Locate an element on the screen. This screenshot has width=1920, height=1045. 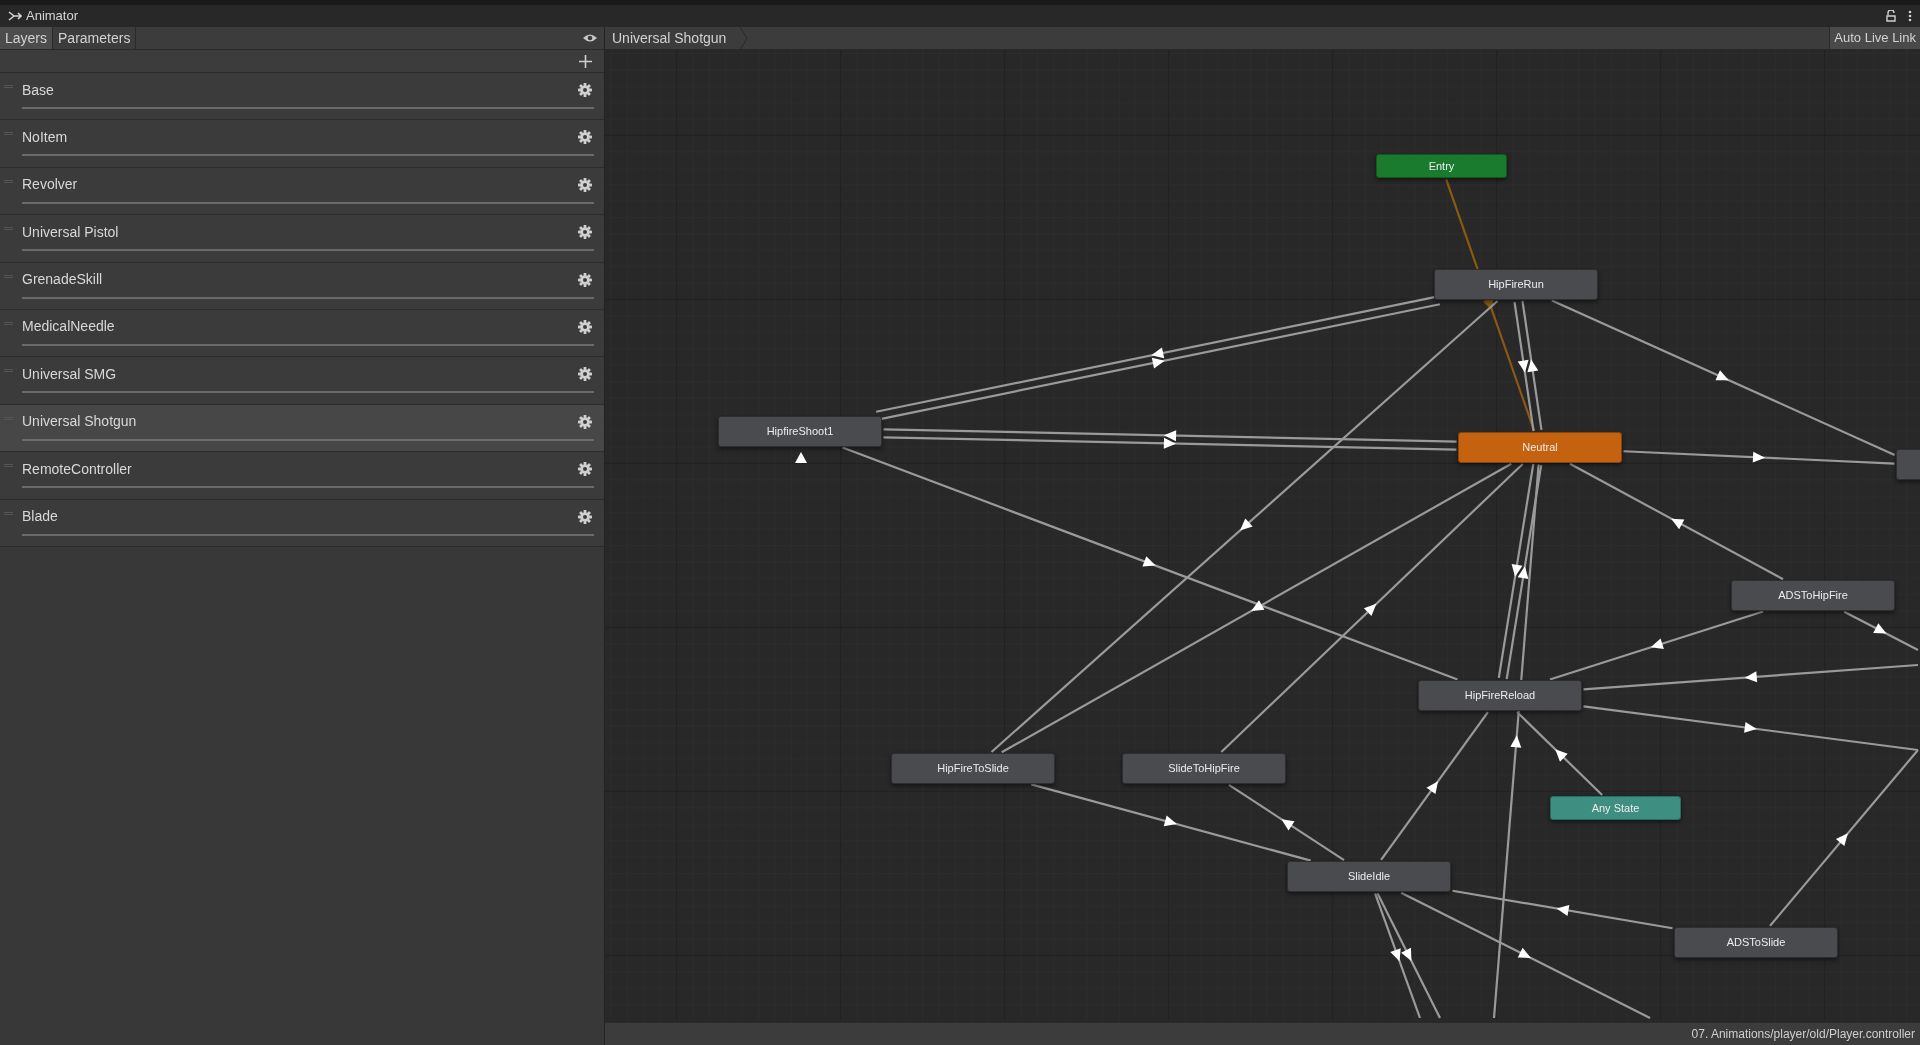
layer-name: Revolver is located at coordinates (50, 185).